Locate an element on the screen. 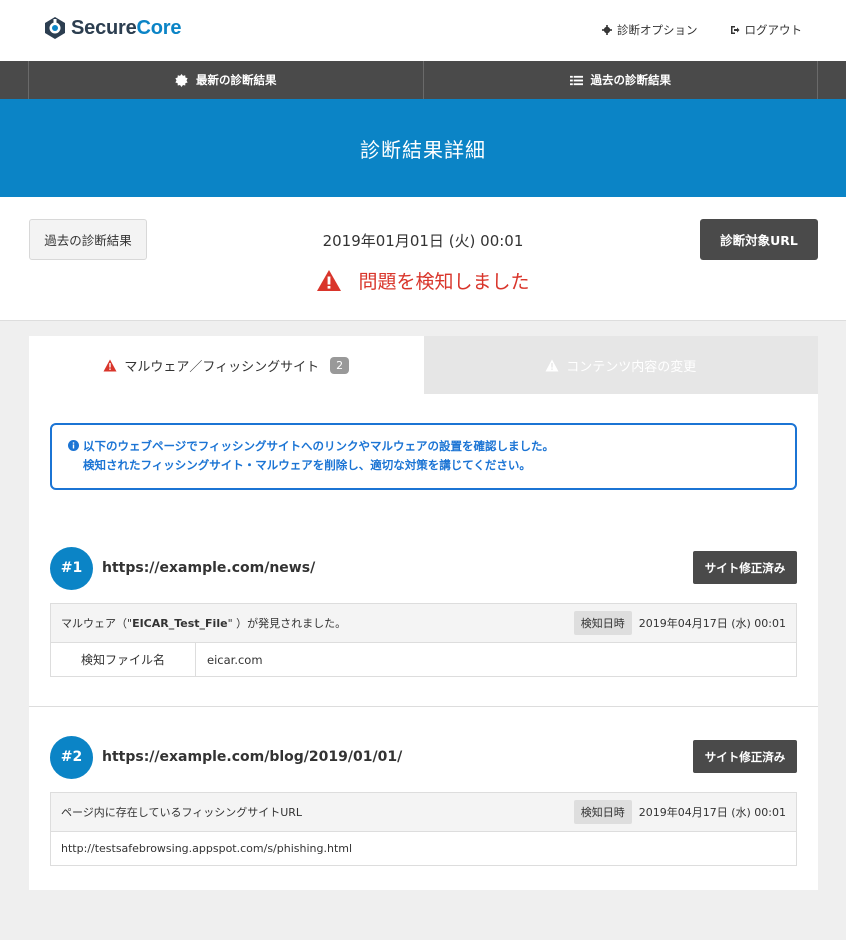  count-badge: 2 is located at coordinates (340, 365).